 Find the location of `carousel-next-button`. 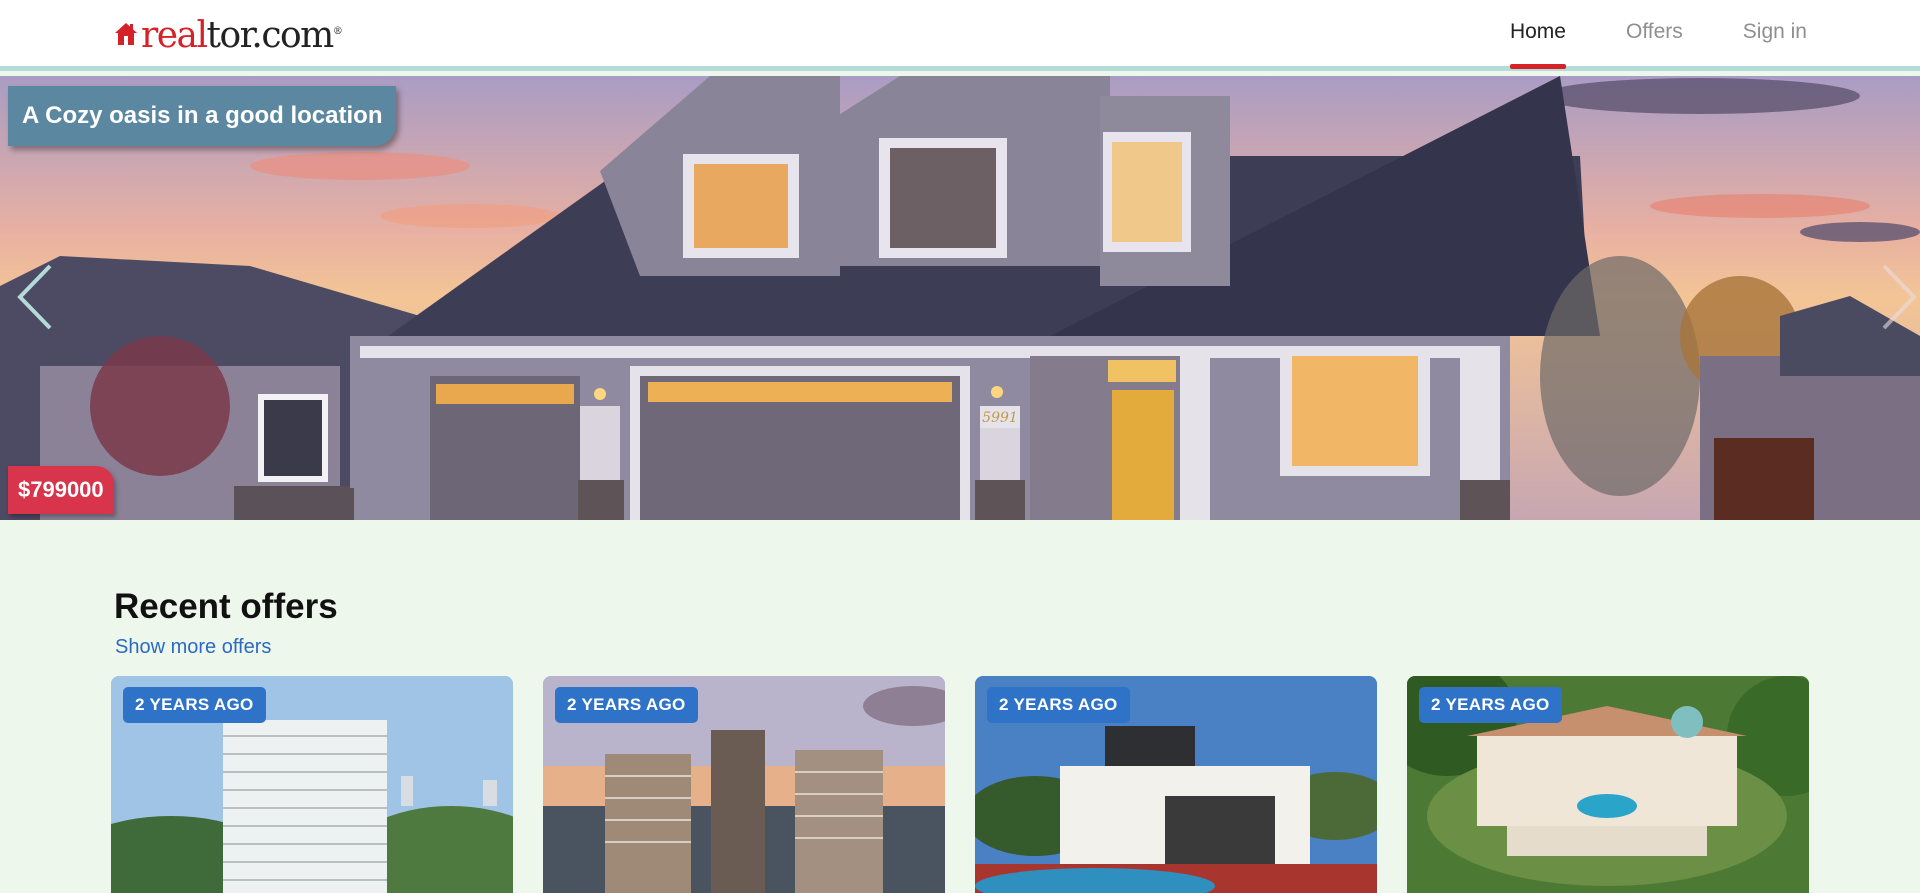

carousel-next-button is located at coordinates (1898, 297).